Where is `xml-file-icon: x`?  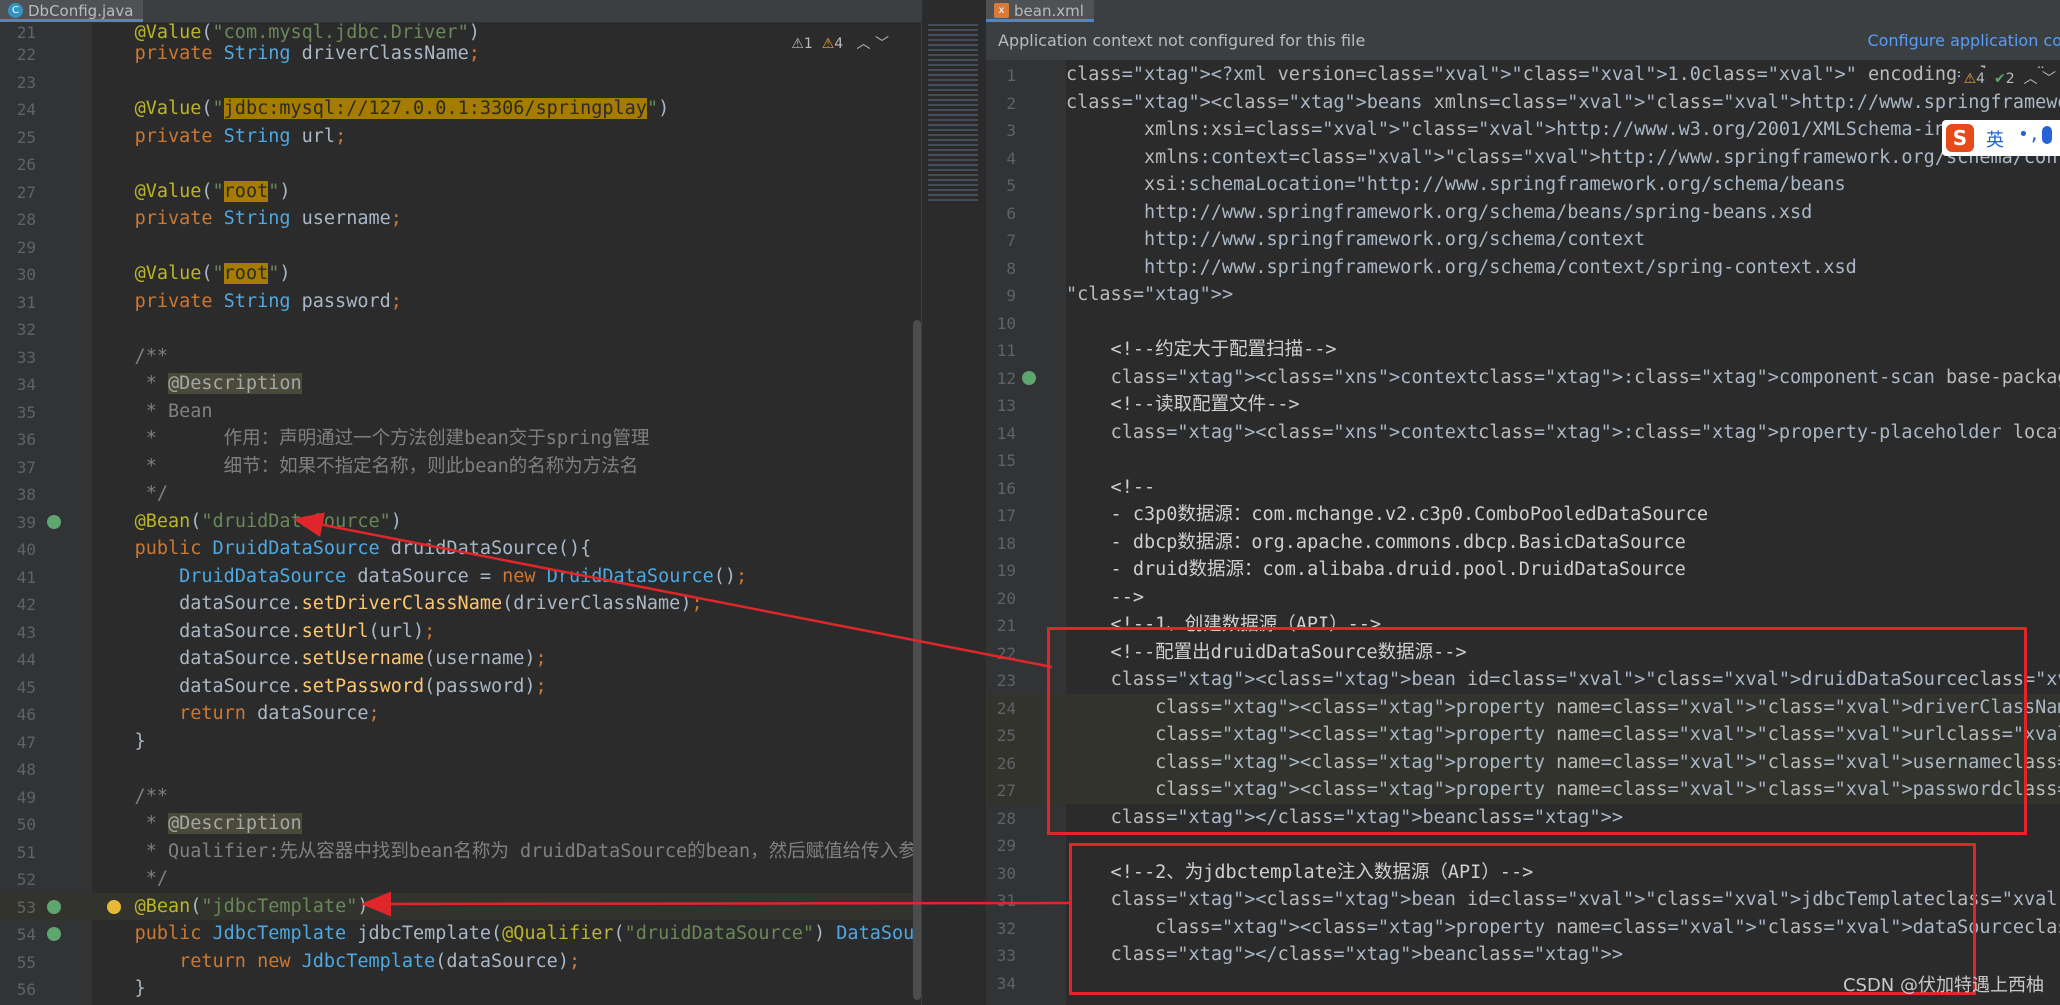
xml-file-icon: x is located at coordinates (1001, 10).